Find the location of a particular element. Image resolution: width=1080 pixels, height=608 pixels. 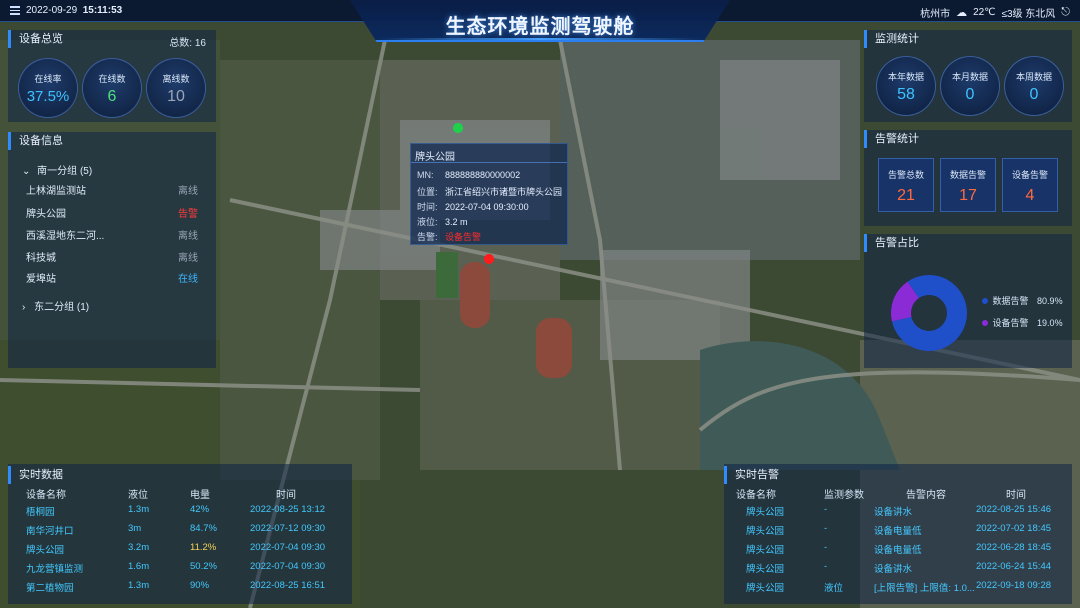

popup-alarm: 告警: 设备告警 is located at coordinates (449, 237).